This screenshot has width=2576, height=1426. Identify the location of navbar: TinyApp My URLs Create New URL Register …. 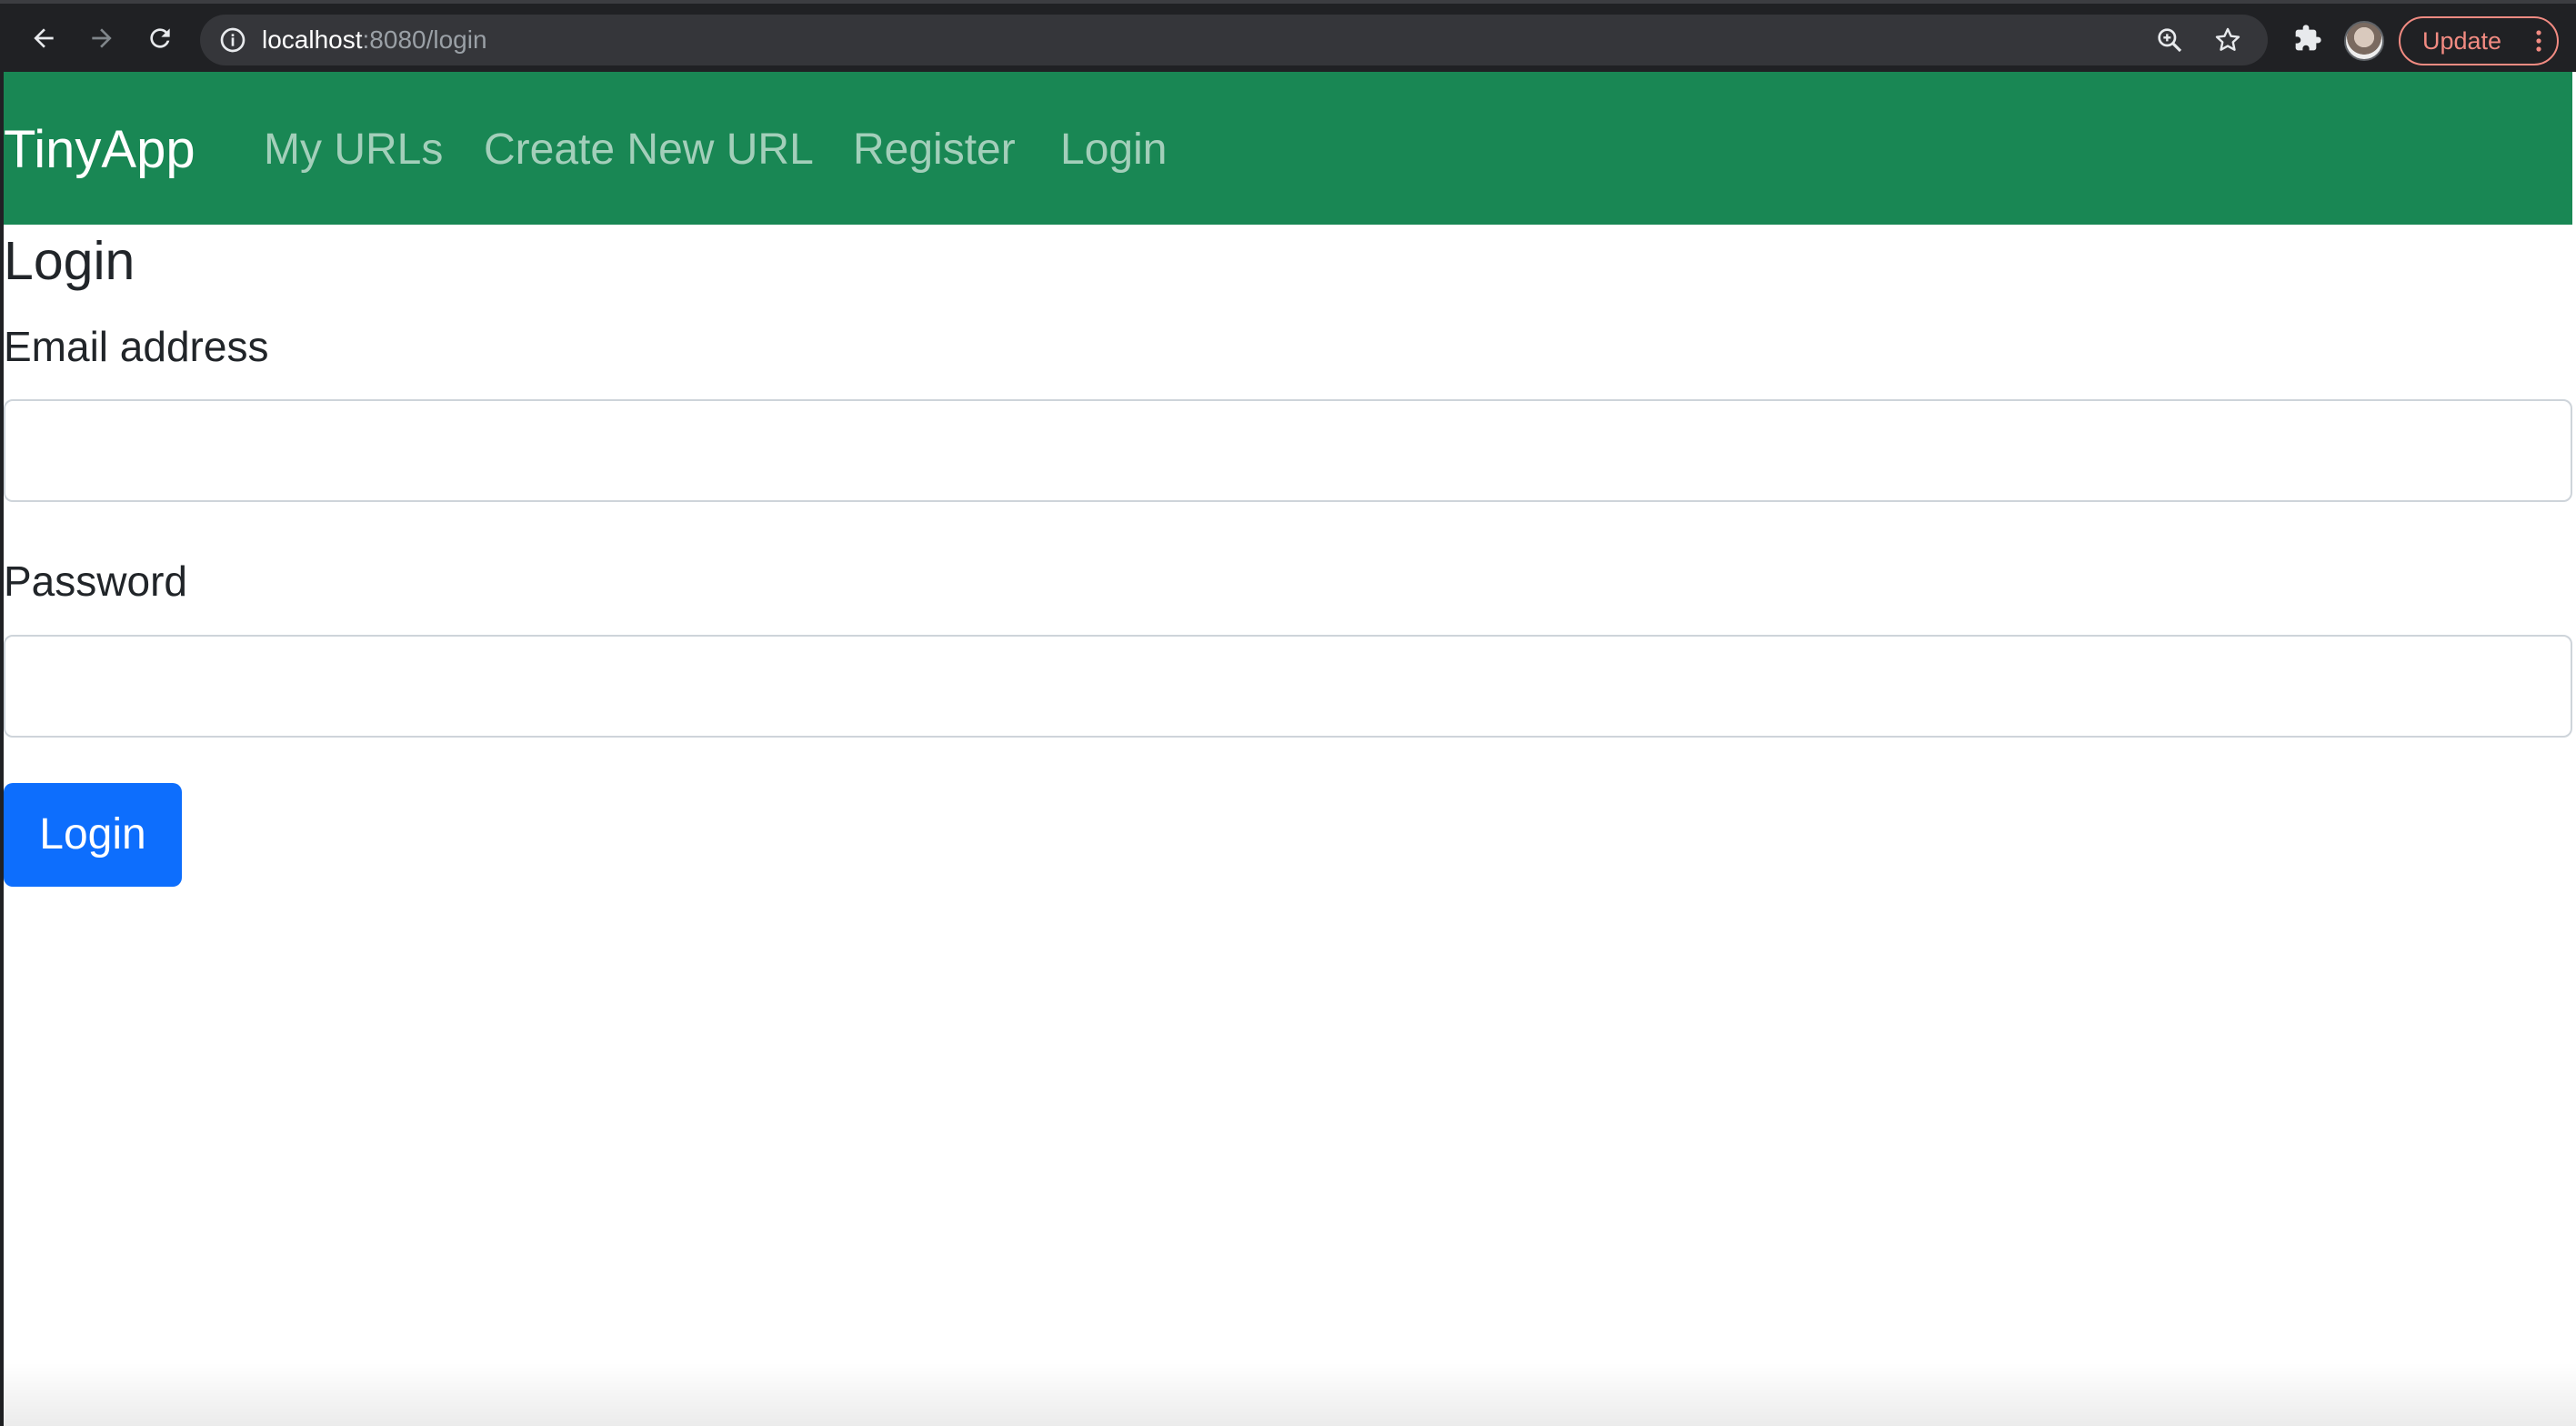
(1288, 148).